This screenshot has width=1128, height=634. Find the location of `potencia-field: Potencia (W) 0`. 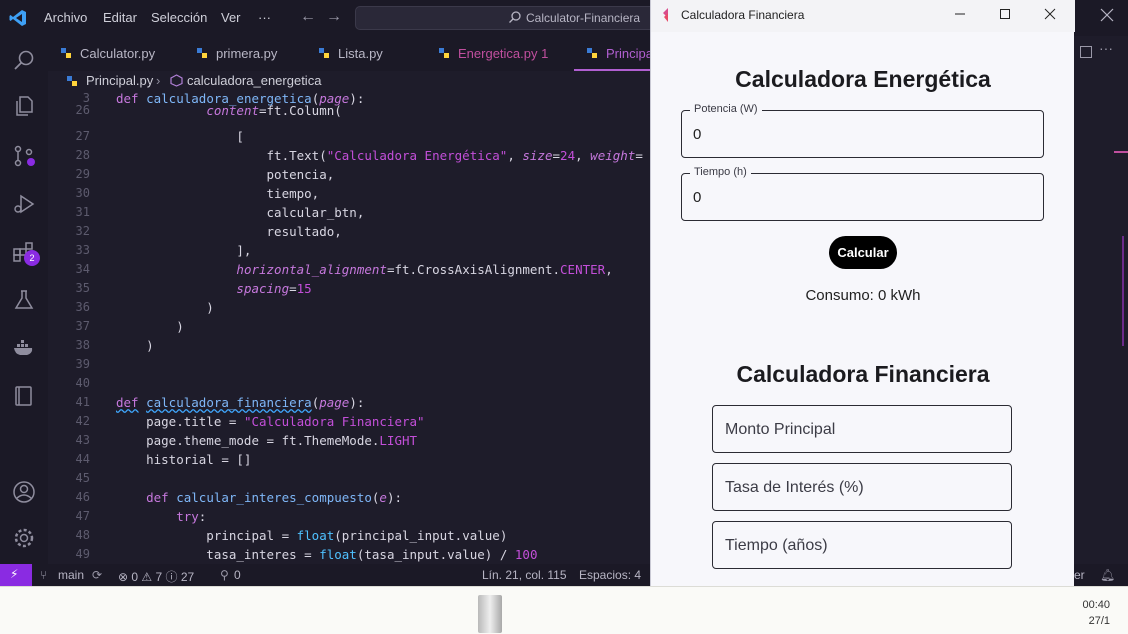

potencia-field: Potencia (W) 0 is located at coordinates (862, 130).